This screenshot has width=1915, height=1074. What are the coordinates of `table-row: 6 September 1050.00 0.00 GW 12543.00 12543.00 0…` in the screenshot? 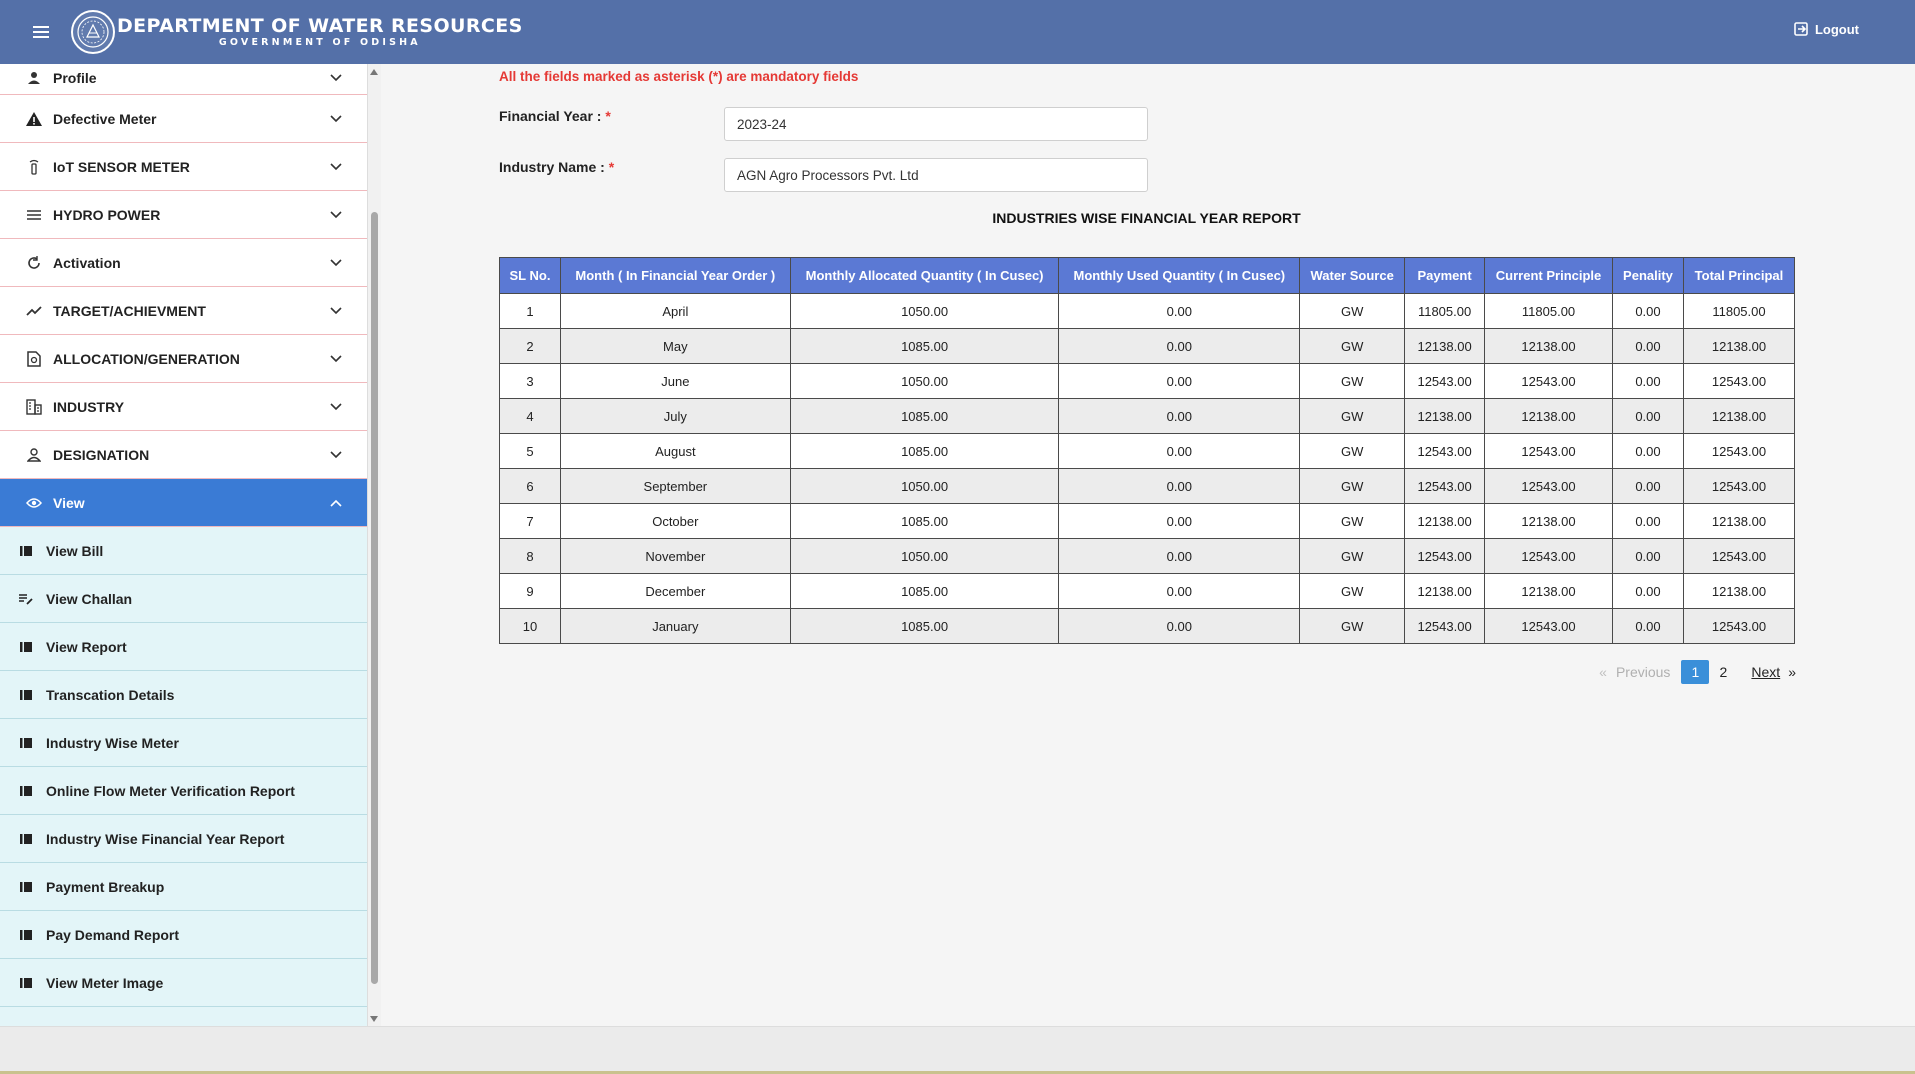 It's located at (1147, 486).